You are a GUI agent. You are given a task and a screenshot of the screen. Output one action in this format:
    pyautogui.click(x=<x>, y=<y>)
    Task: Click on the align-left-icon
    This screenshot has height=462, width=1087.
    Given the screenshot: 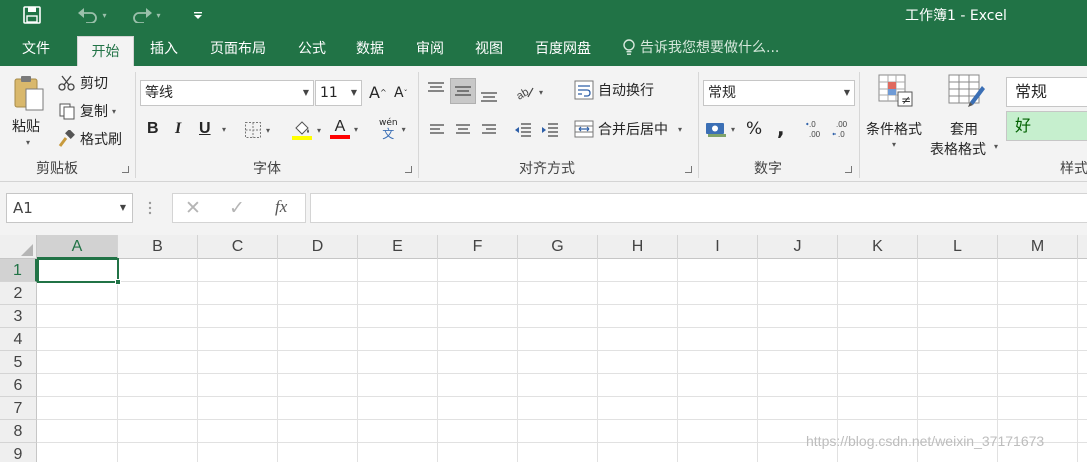 What is the action you would take?
    pyautogui.click(x=437, y=130)
    